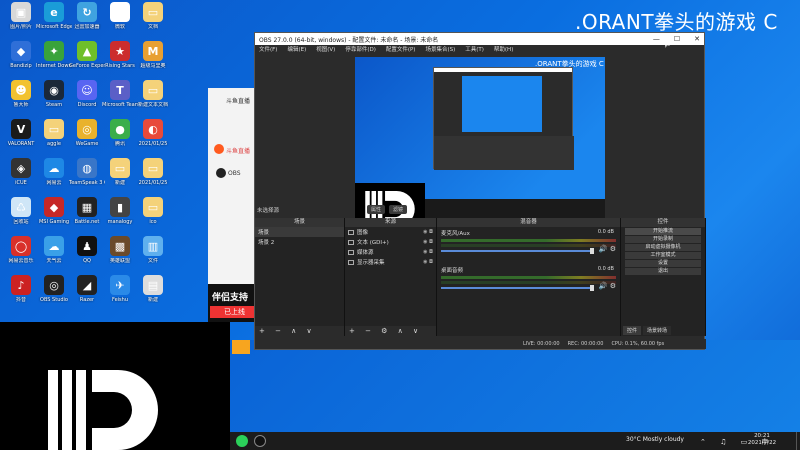 This screenshot has height=450, width=800. Describe the element at coordinates (632, 330) in the screenshot. I see `tab-controls: 控件` at that location.